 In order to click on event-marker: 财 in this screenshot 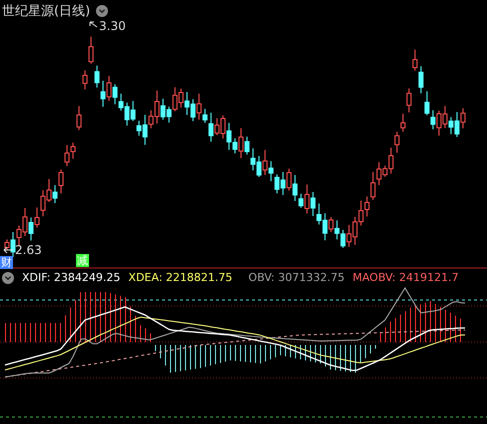, I will do `click(6, 262)`.